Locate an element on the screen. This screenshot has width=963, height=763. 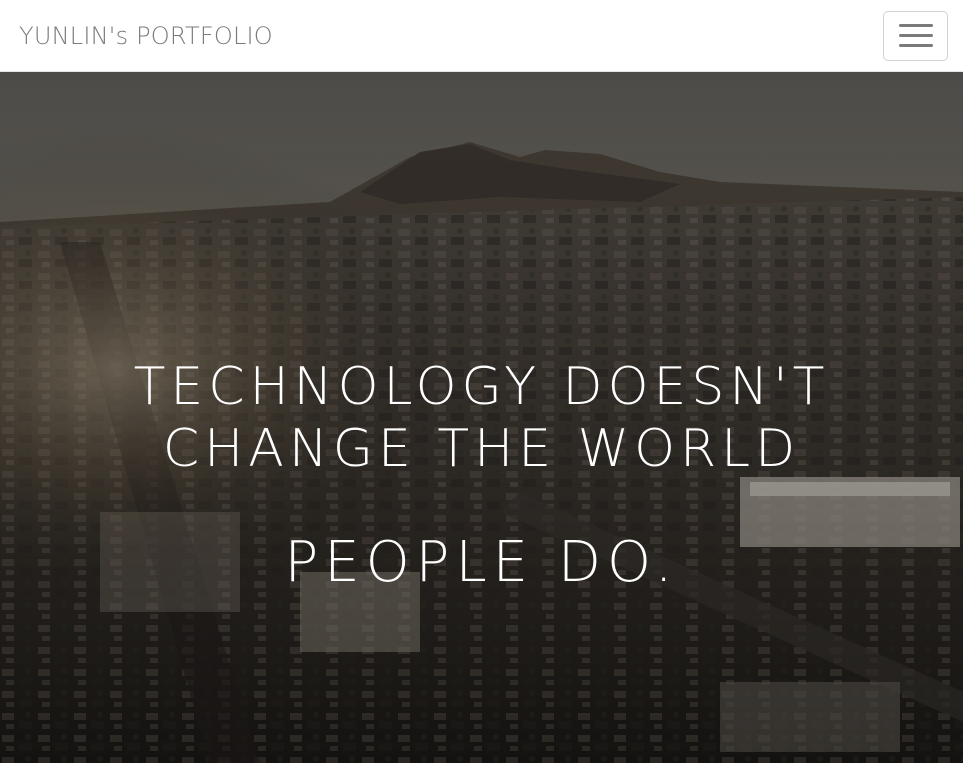
hamburger-menu-icon is located at coordinates (915, 25).